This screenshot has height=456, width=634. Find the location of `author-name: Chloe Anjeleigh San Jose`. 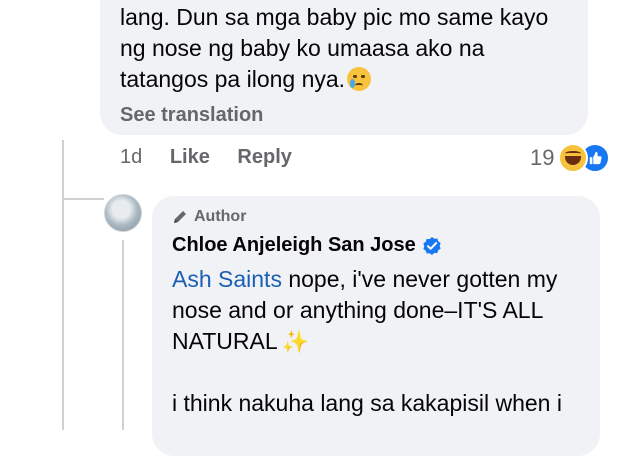

author-name: Chloe Anjeleigh San Jose is located at coordinates (294, 245).